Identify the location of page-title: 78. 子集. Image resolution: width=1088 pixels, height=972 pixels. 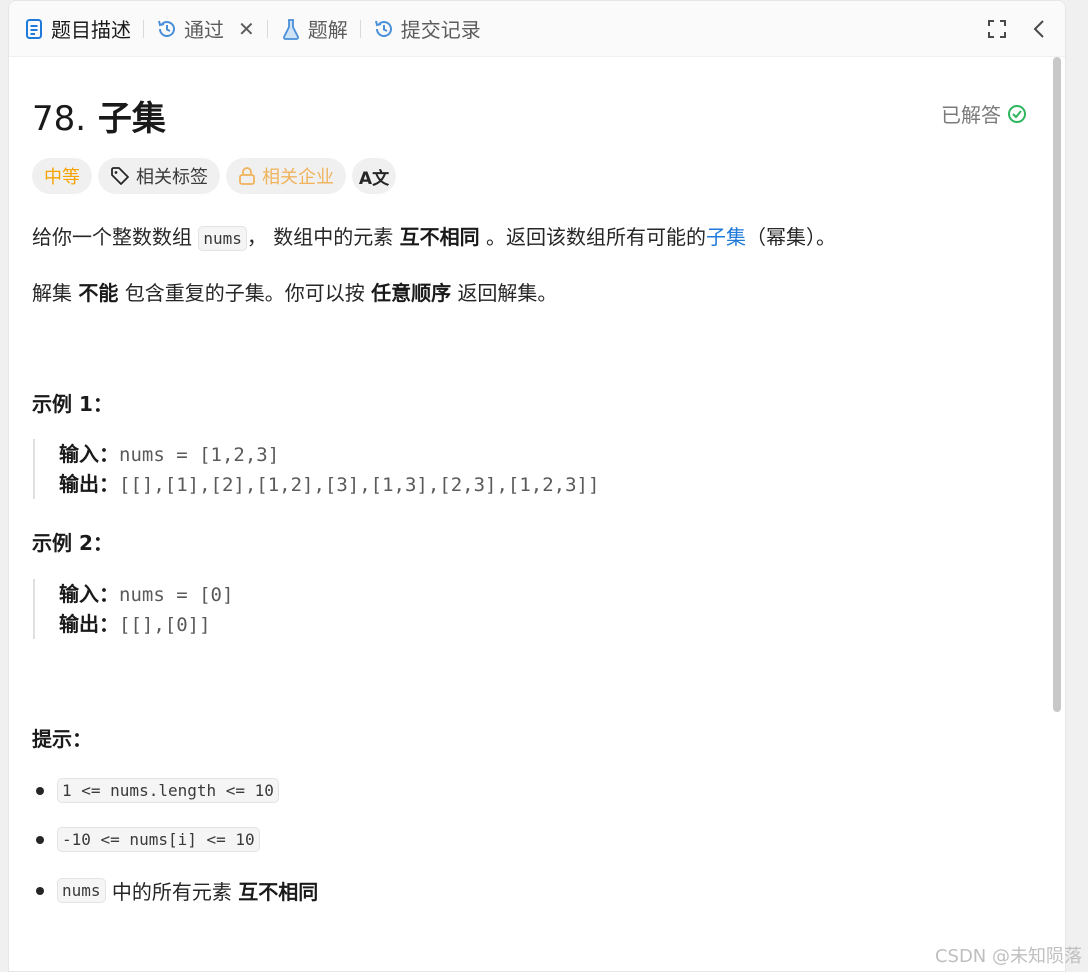
(99, 115).